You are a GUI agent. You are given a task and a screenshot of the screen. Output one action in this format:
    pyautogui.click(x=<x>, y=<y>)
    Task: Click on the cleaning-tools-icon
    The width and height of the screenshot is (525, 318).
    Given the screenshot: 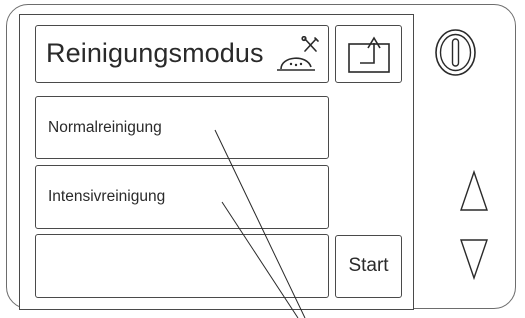 What is the action you would take?
    pyautogui.click(x=298, y=53)
    